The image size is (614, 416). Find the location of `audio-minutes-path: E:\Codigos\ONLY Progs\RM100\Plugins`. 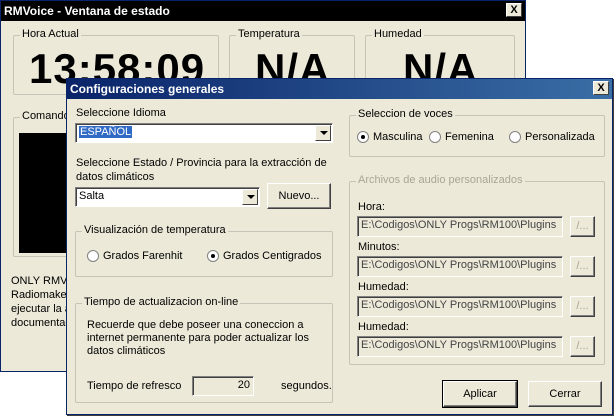

audio-minutes-path: E:\Codigos\ONLY Progs\RM100\Plugins is located at coordinates (460, 266).